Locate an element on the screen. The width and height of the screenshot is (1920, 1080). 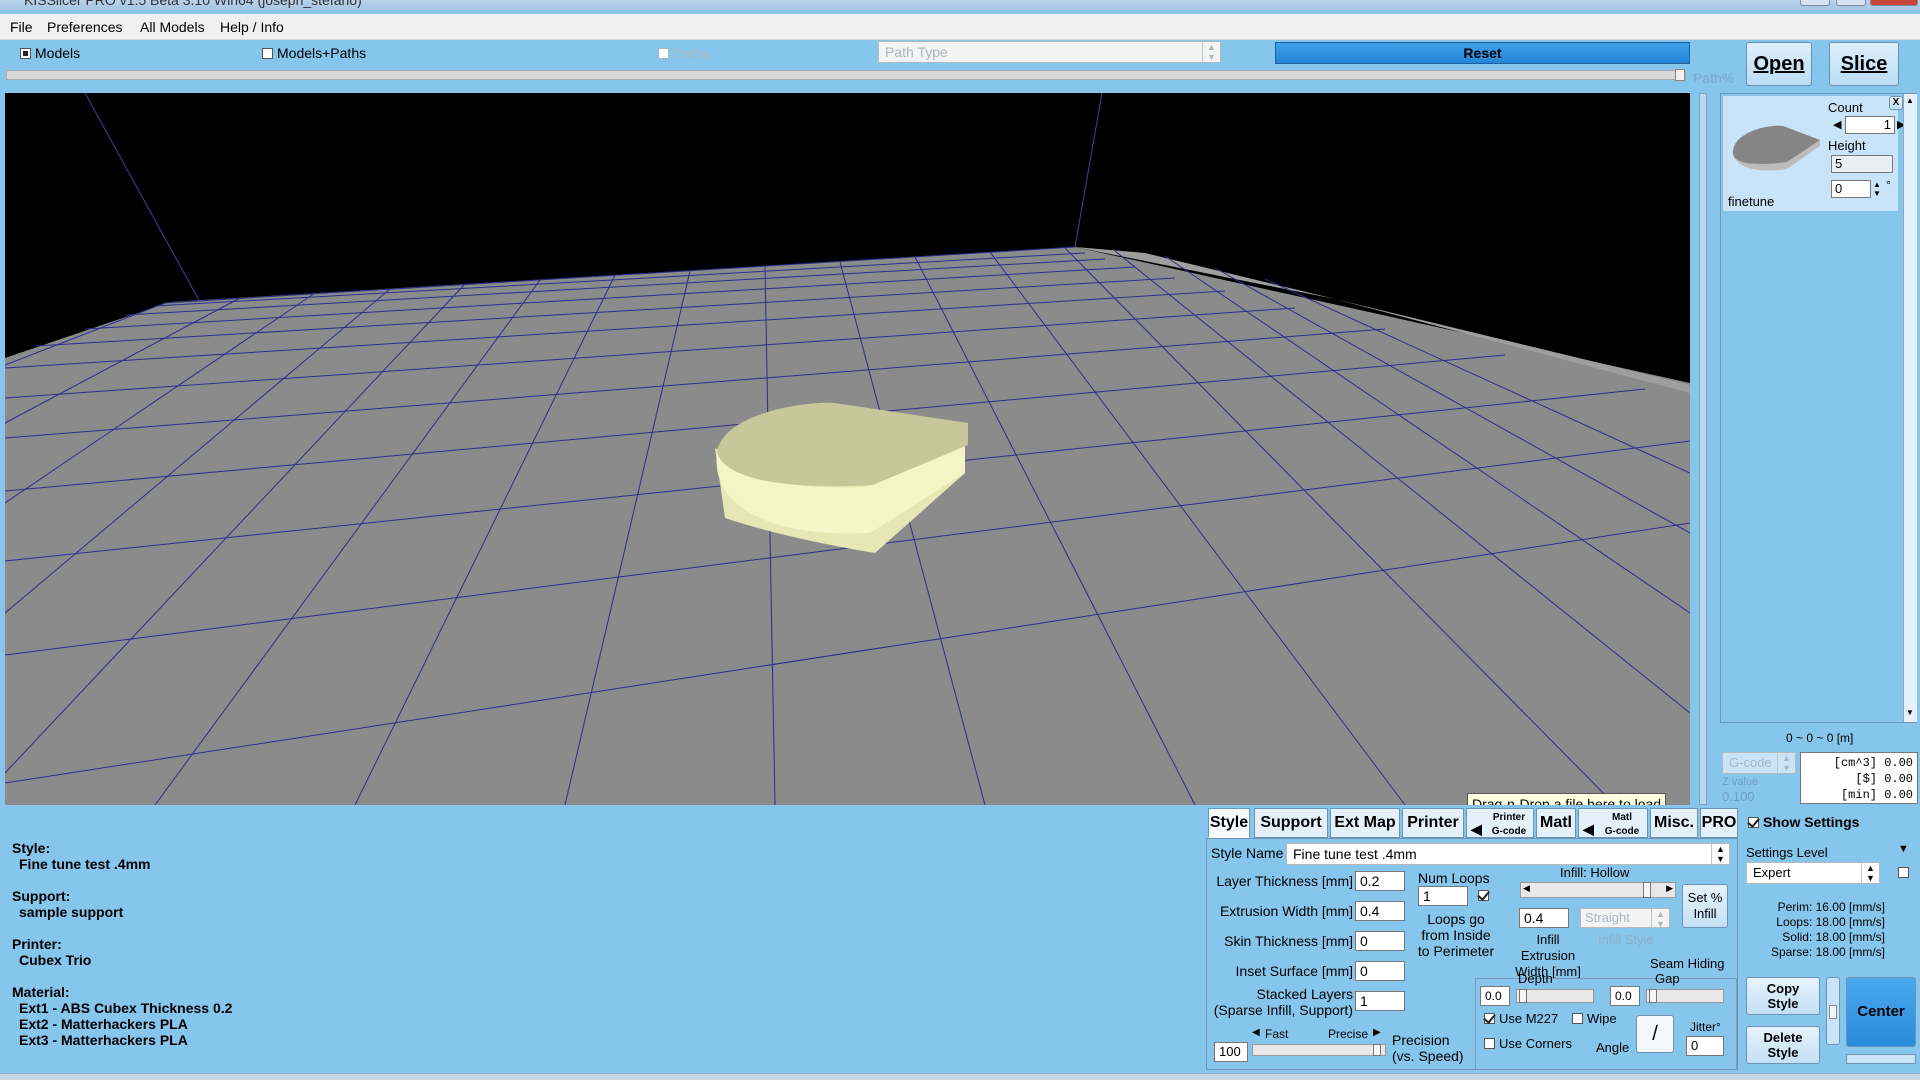
copy-style-button: Copy Style is located at coordinates (1783, 996).